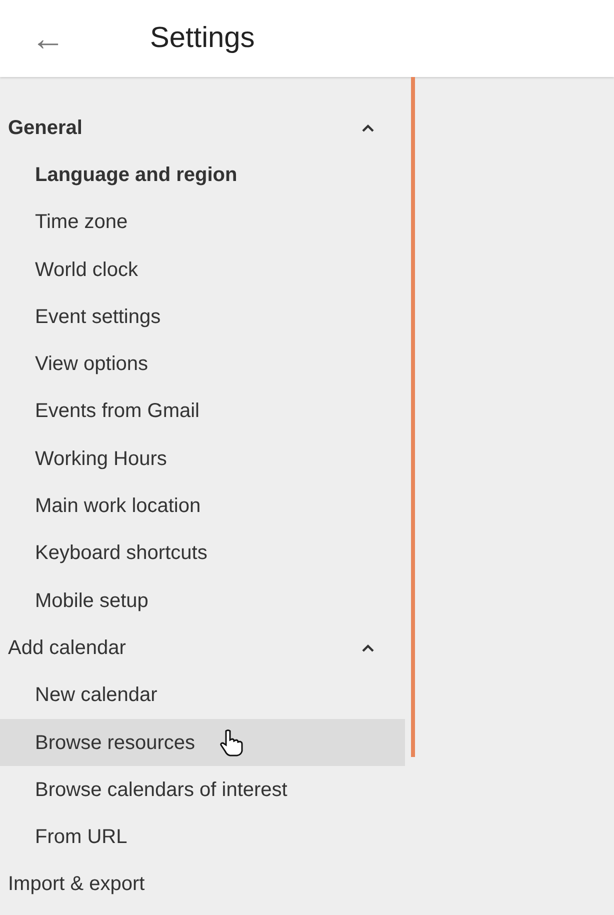 This screenshot has width=614, height=915. I want to click on section-header: General, so click(202, 128).